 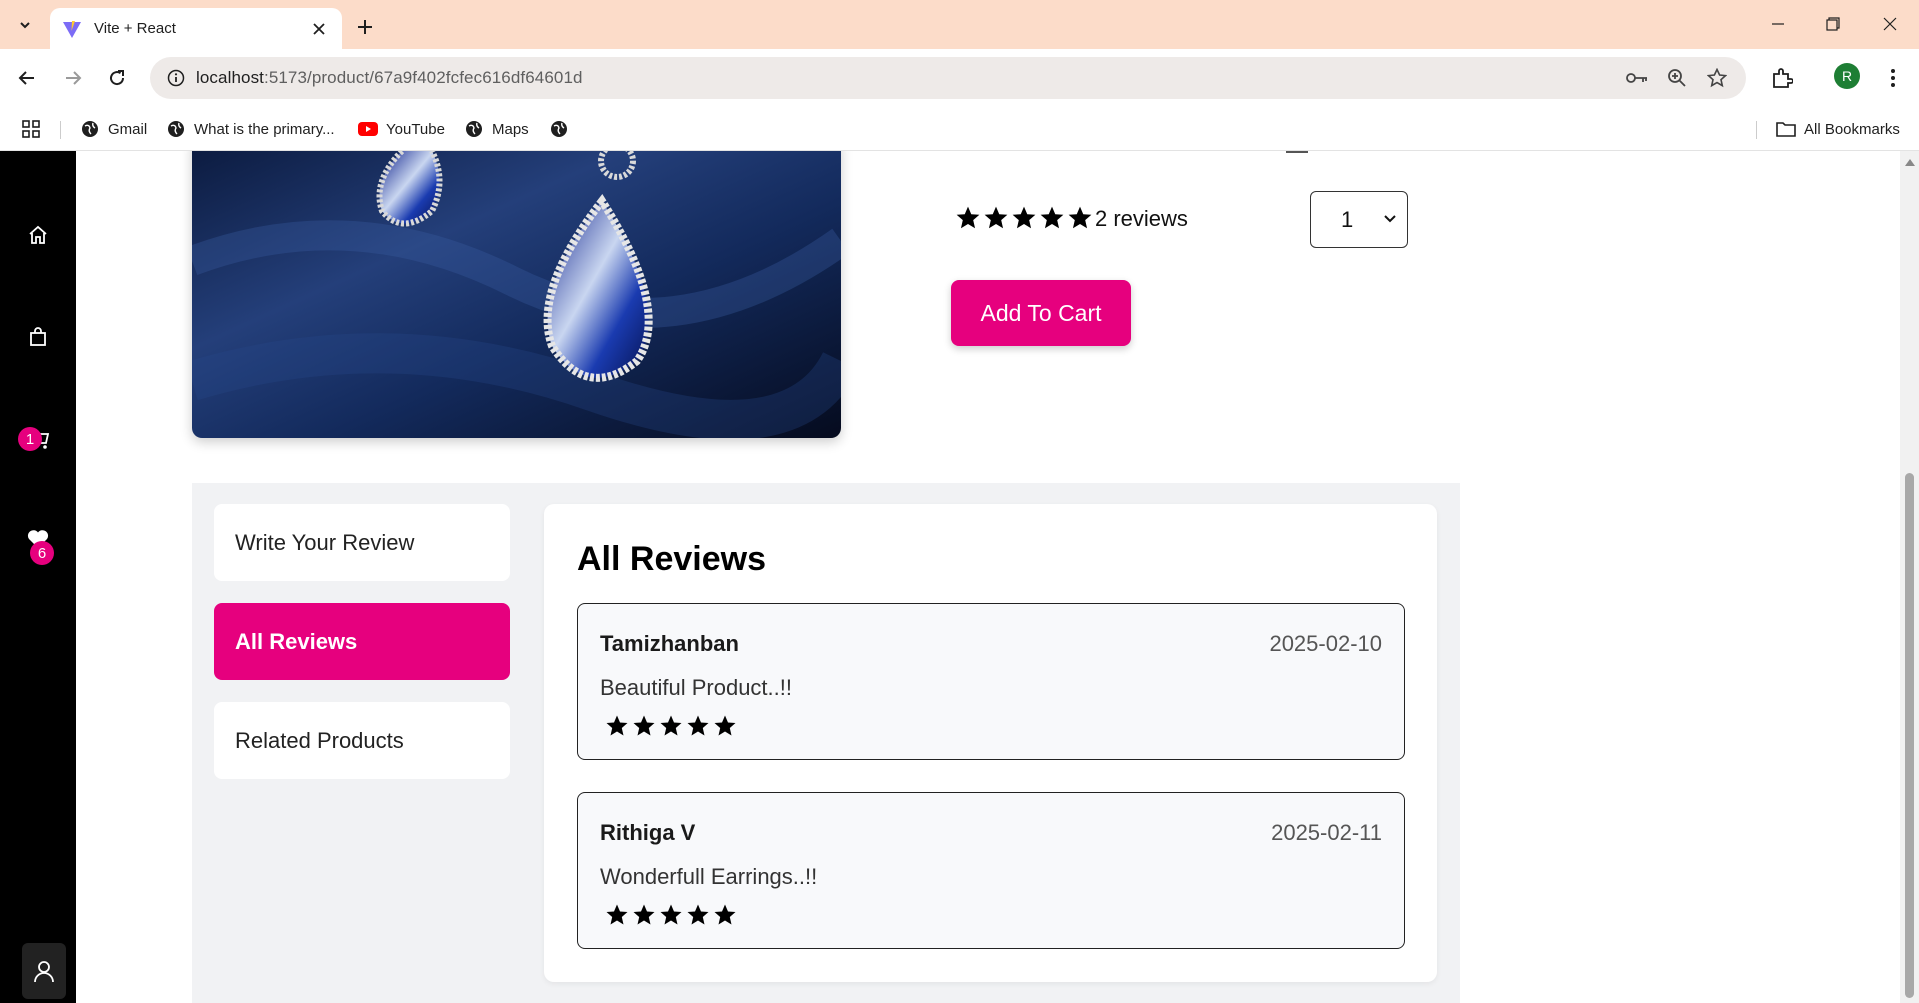 I want to click on bookmark-unnamed, so click(x=563, y=129).